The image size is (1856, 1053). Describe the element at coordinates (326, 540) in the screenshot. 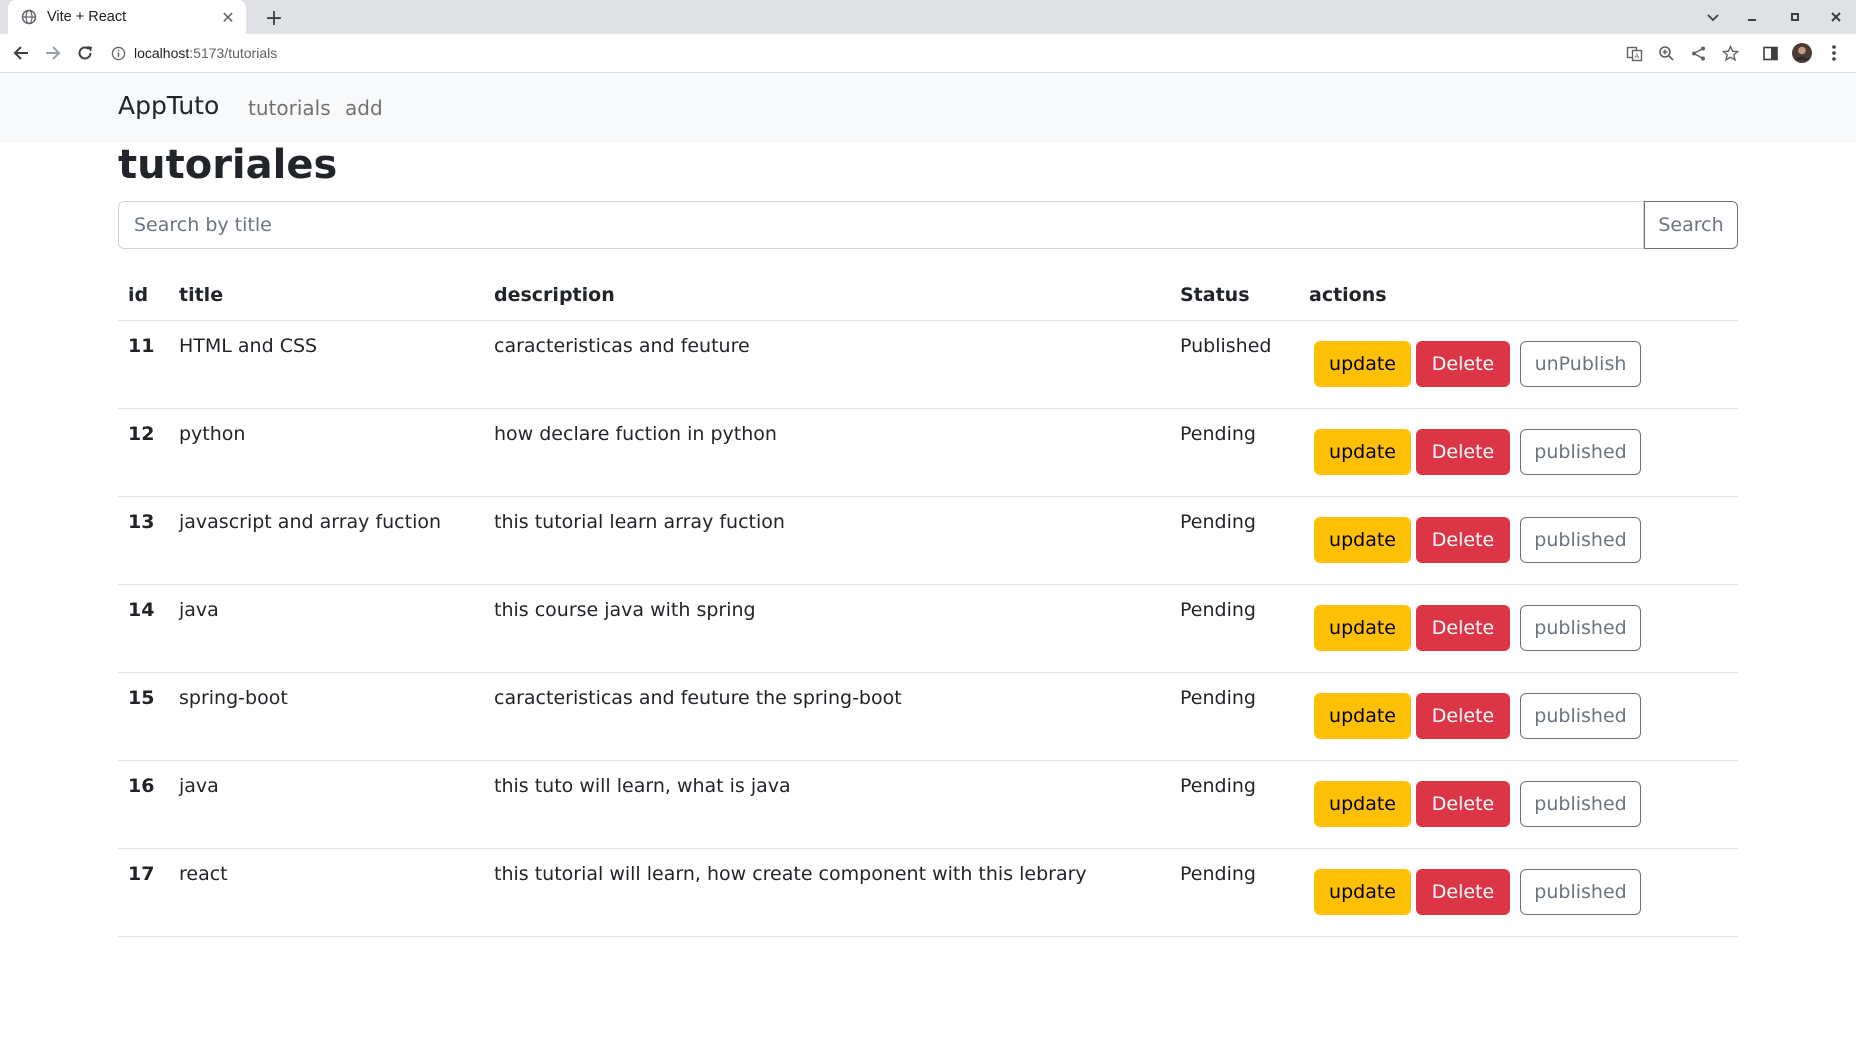

I see `cell-title: javascript and array fuction` at that location.